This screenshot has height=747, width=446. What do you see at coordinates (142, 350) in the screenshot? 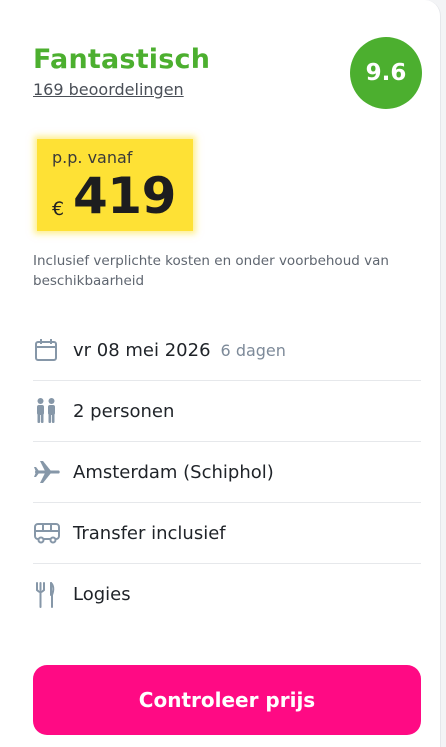
I see `detail-date-text: vr 08 mei 2026` at bounding box center [142, 350].